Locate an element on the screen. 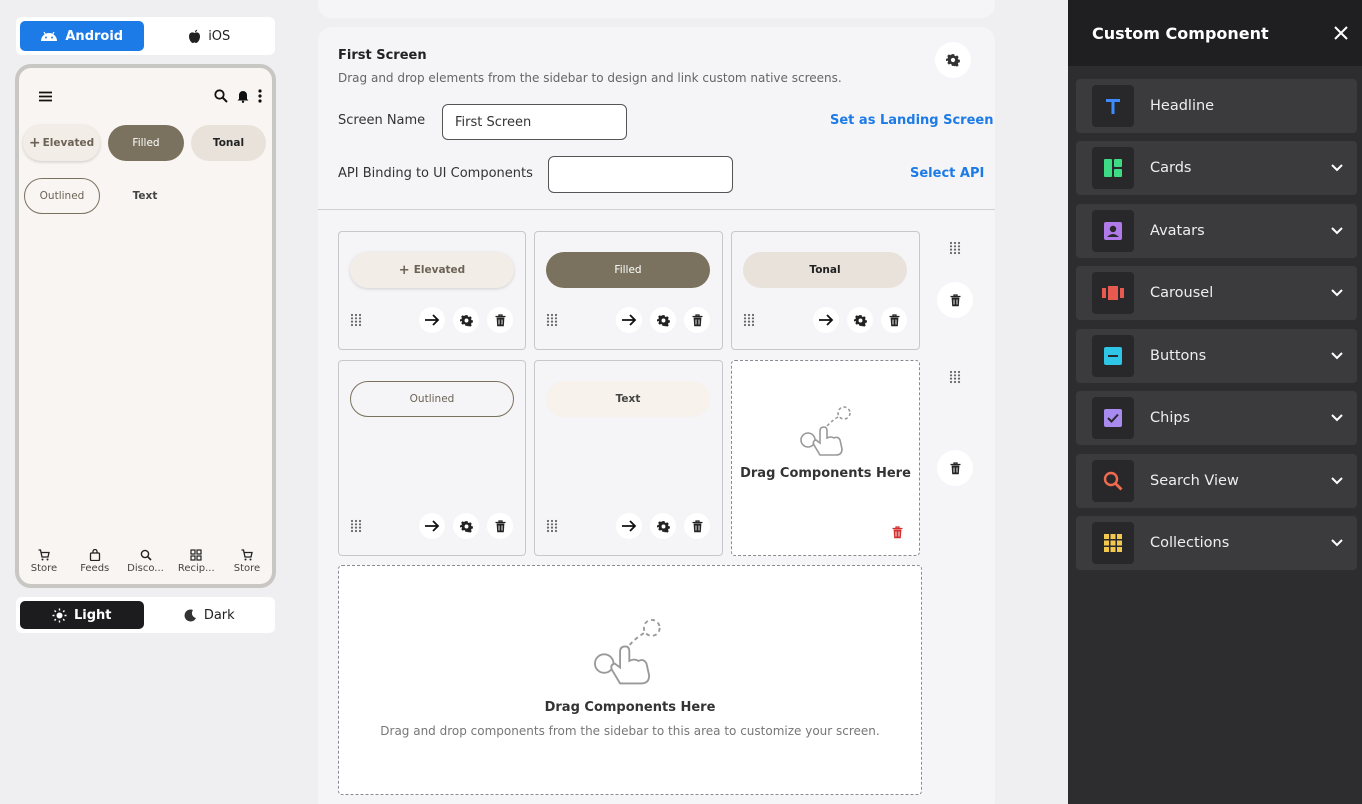 Image resolution: width=1362 pixels, height=804 pixels. android-icon is located at coordinates (49, 36).